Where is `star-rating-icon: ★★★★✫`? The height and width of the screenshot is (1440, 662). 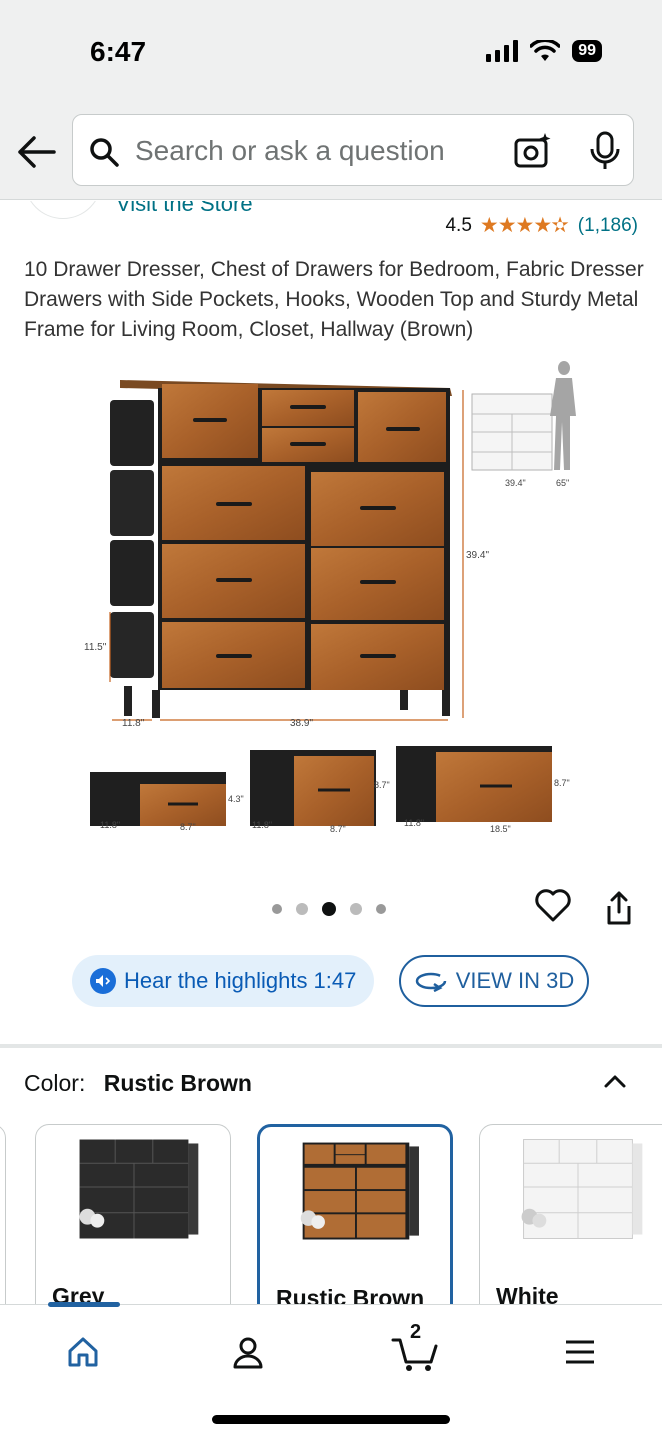 star-rating-icon: ★★★★✫ is located at coordinates (524, 225).